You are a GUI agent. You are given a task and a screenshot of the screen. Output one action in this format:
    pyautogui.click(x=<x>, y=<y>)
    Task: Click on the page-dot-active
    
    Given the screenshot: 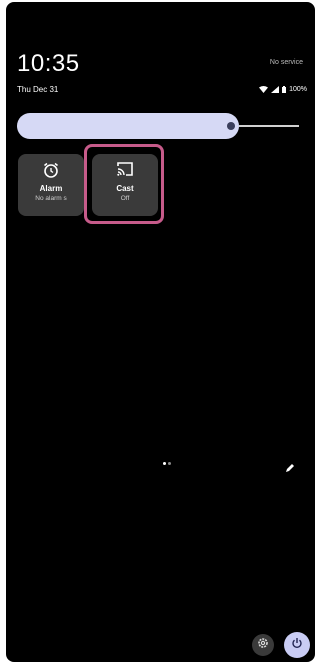 What is the action you would take?
    pyautogui.click(x=164, y=463)
    